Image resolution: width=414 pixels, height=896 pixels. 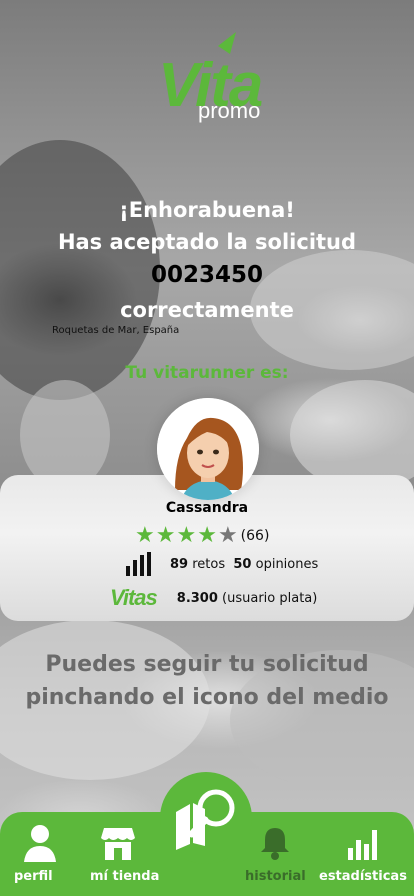 What do you see at coordinates (33, 876) in the screenshot?
I see `nav-perfil-label: perfil` at bounding box center [33, 876].